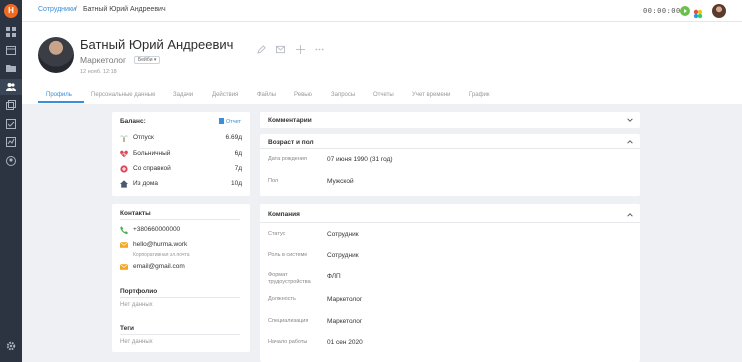 The height and width of the screenshot is (362, 742). Describe the element at coordinates (183, 95) in the screenshot. I see `tab-tasks: Задачи` at that location.